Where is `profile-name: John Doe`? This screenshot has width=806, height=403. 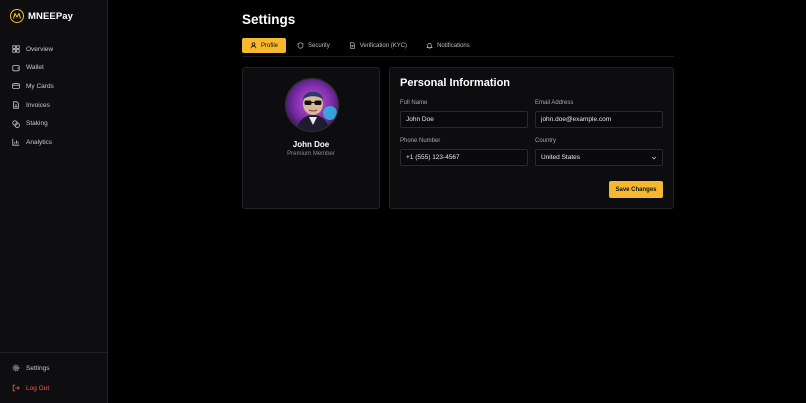 profile-name: John Doe is located at coordinates (311, 144).